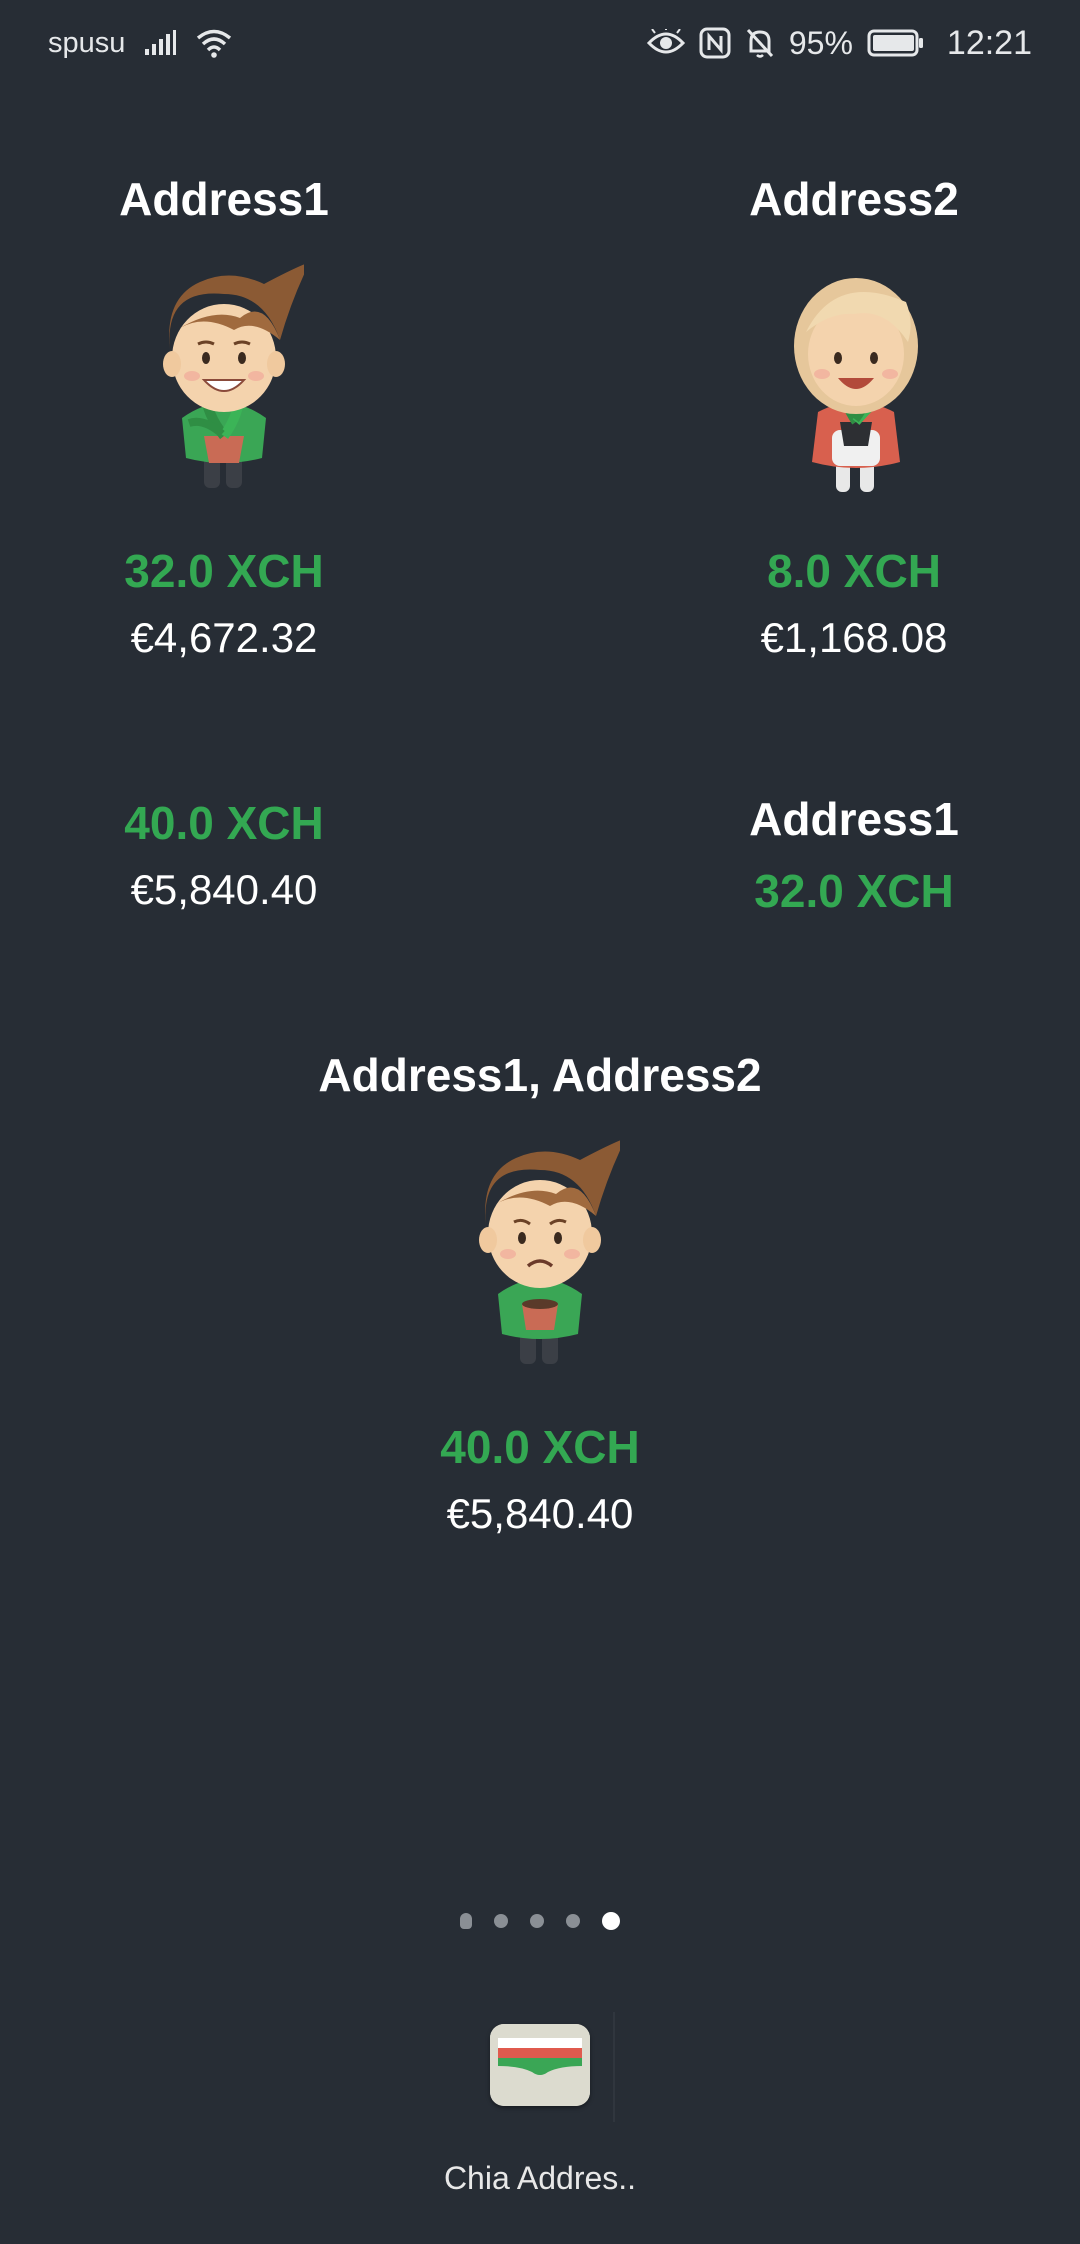 This screenshot has height=2244, width=1080. What do you see at coordinates (989, 42) in the screenshot?
I see `clock: 12:21` at bounding box center [989, 42].